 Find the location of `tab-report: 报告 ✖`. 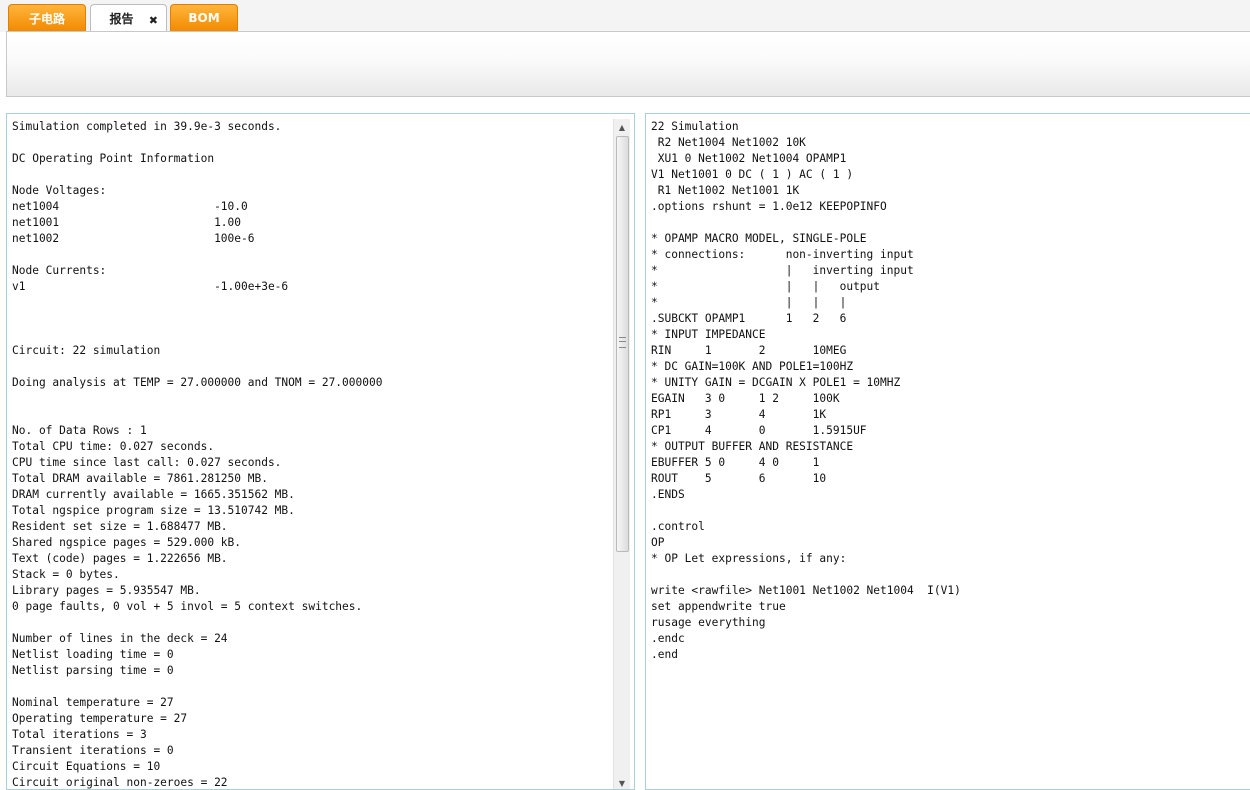

tab-report: 报告 ✖ is located at coordinates (128, 18).